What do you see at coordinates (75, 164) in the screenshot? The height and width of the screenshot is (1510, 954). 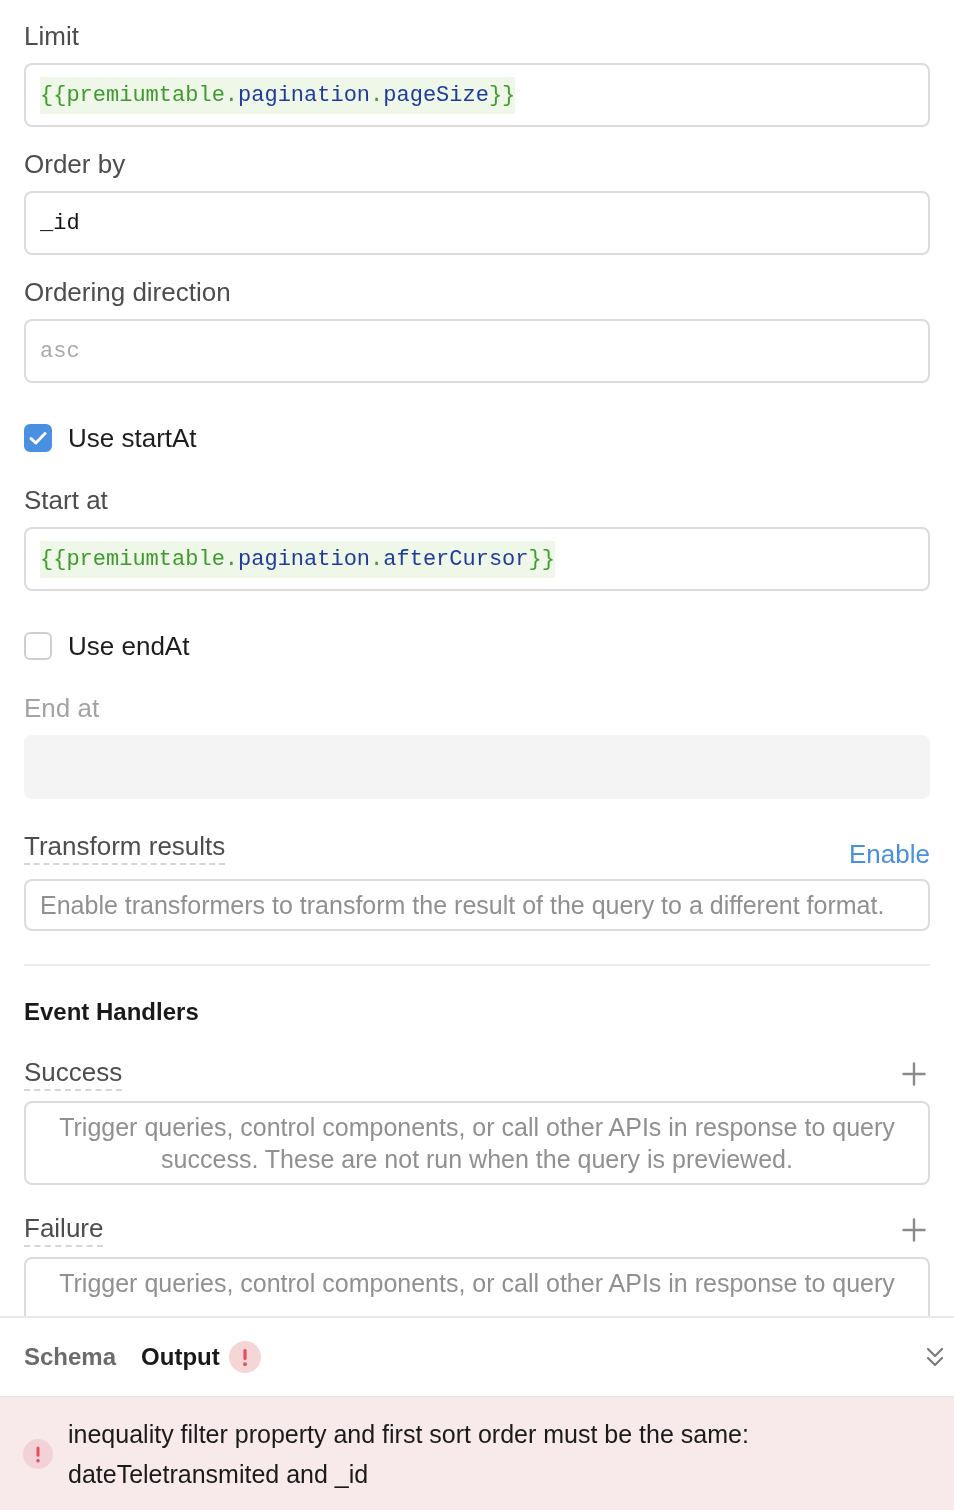 I see `field-label: Order by` at bounding box center [75, 164].